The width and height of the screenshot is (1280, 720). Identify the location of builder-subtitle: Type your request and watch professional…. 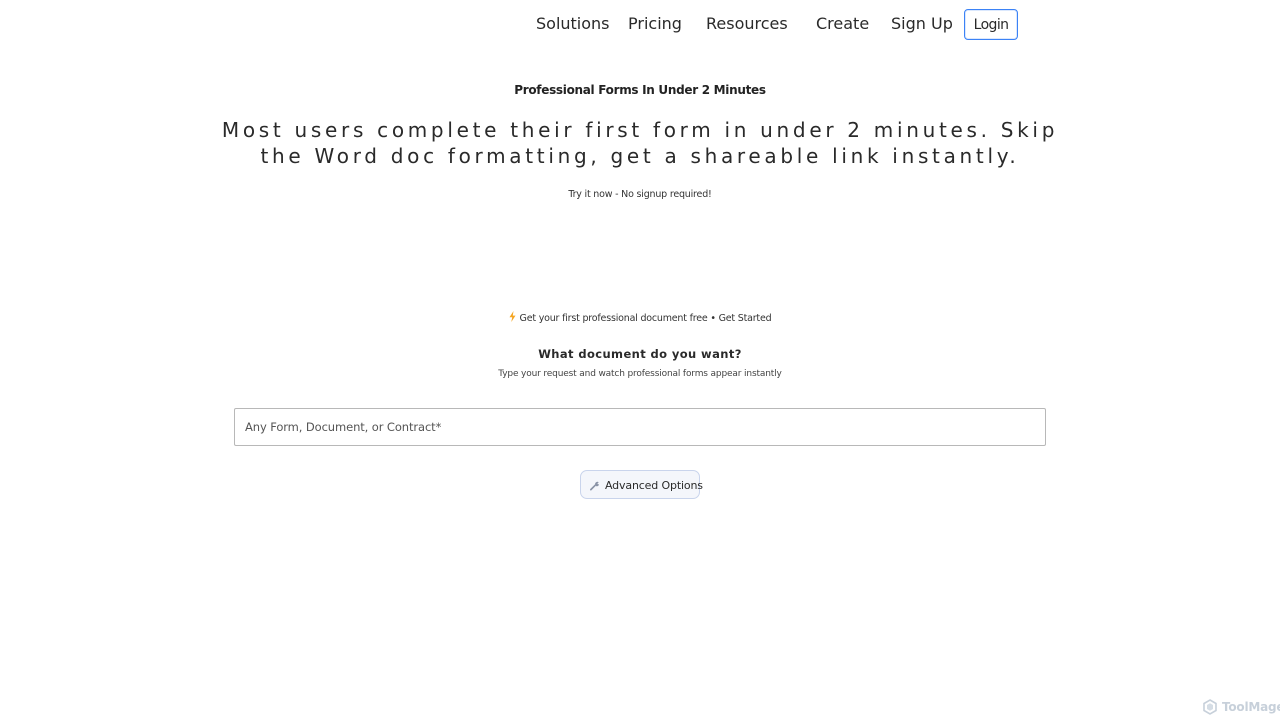
(640, 374).